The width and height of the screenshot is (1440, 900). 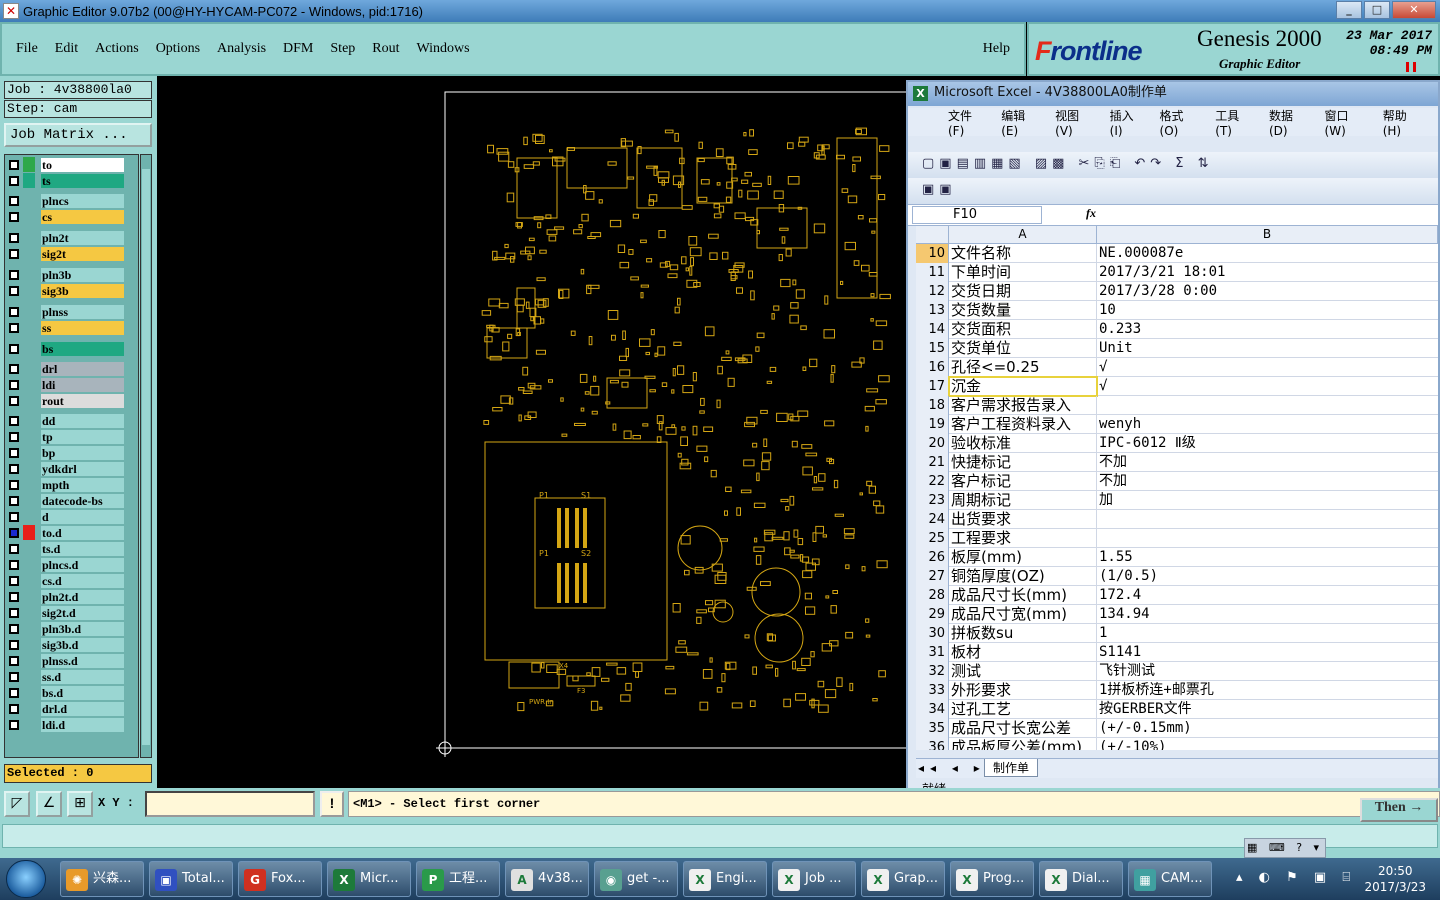 I want to click on name-box: F10, so click(x=977, y=215).